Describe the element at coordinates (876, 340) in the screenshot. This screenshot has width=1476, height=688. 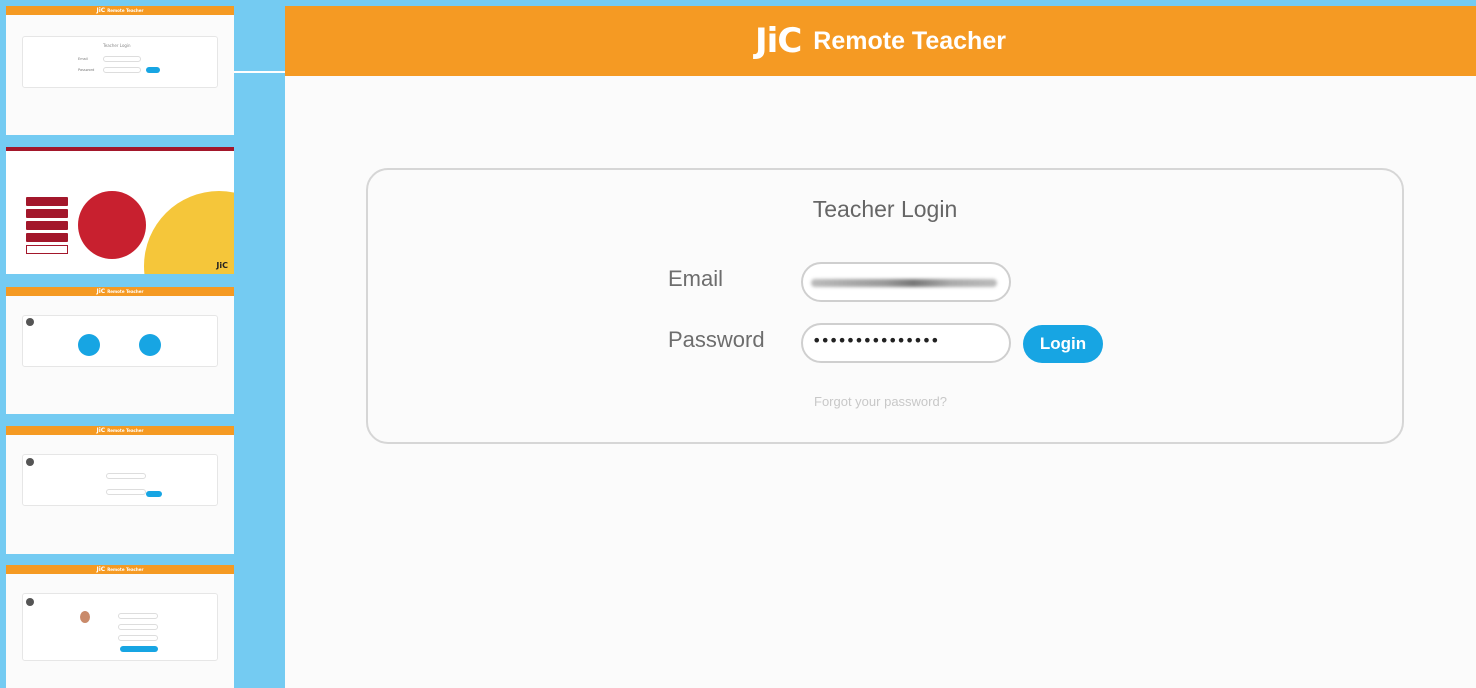
I see `password-value: •••••••••••••••` at that location.